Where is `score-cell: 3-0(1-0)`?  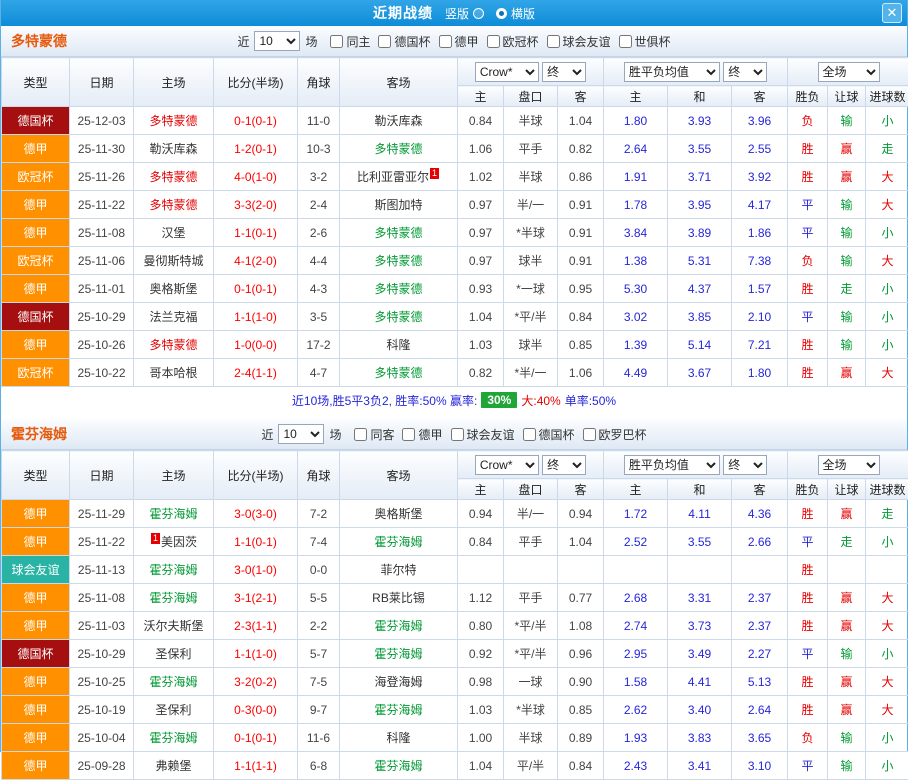 score-cell: 3-0(1-0) is located at coordinates (256, 570).